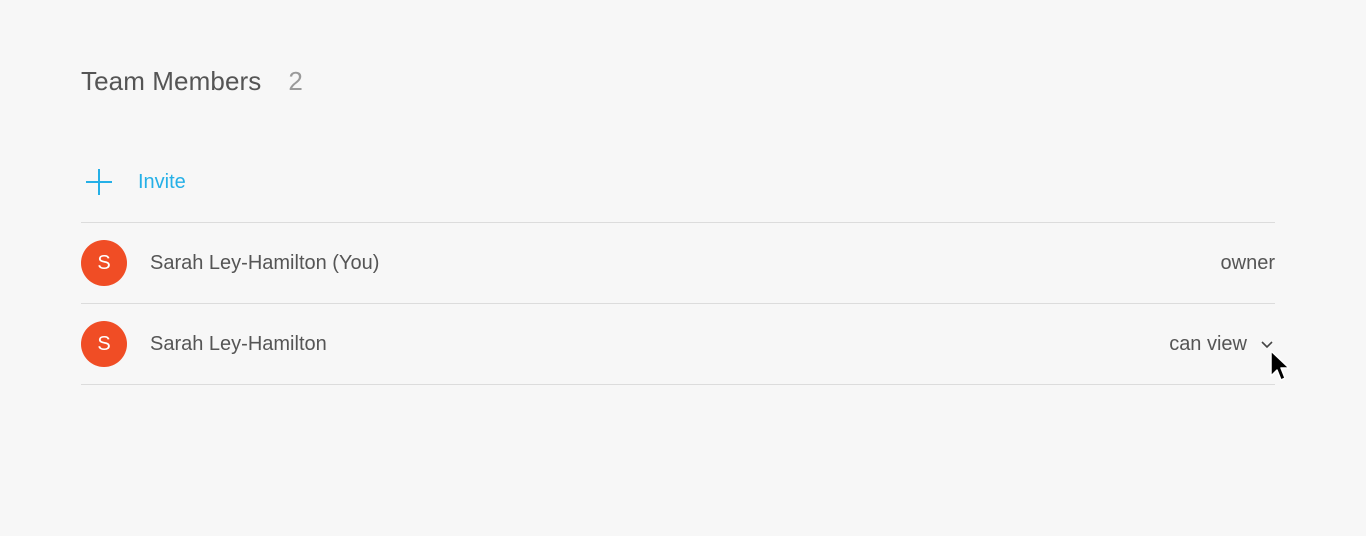  I want to click on member-role: owner, so click(1248, 263).